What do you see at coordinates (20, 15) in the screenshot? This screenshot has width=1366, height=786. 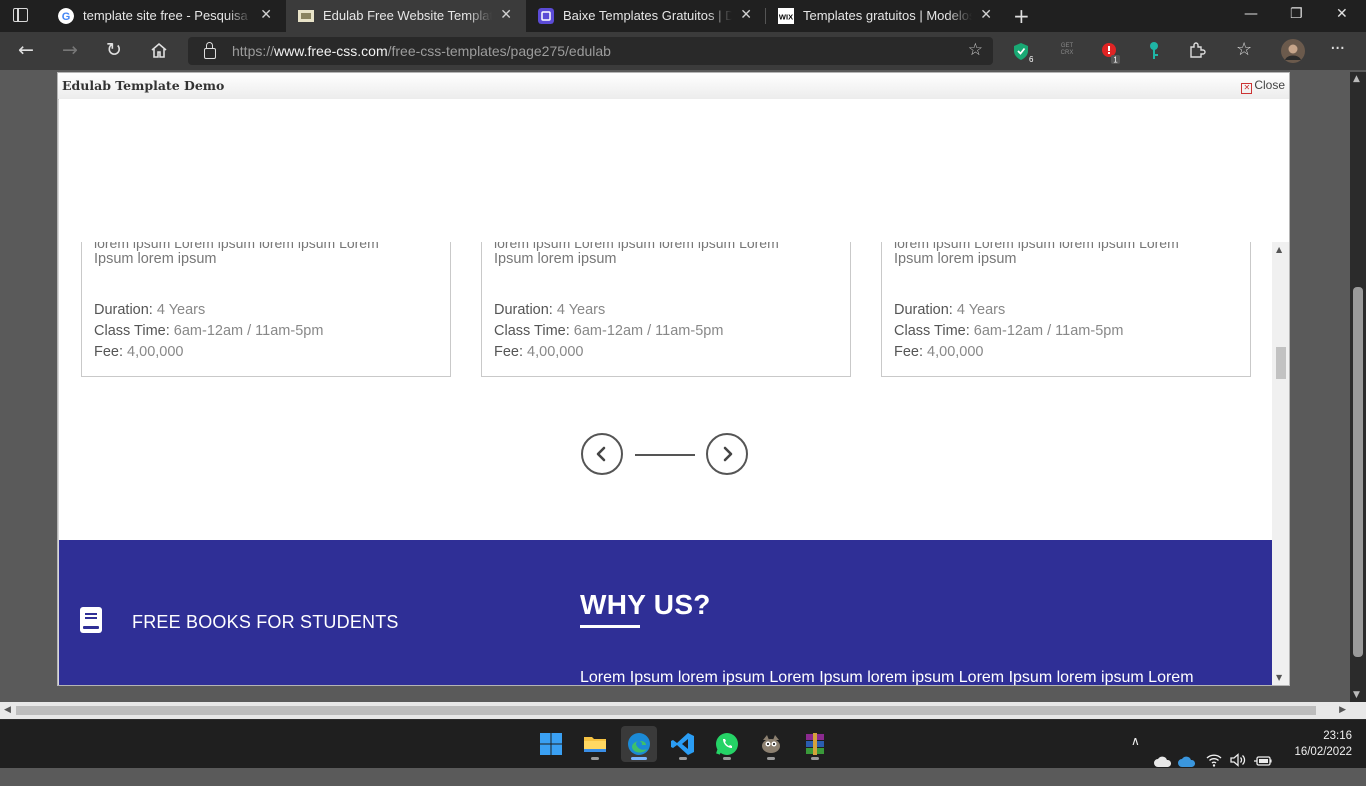 I see `workspaces-icon` at bounding box center [20, 15].